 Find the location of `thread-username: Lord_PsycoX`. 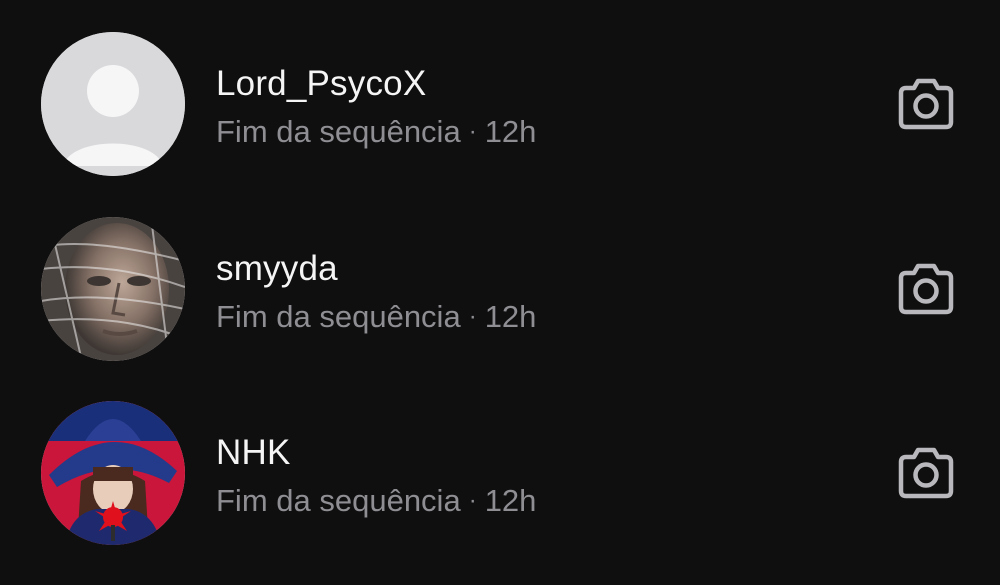

thread-username: Lord_PsycoX is located at coordinates (321, 83).